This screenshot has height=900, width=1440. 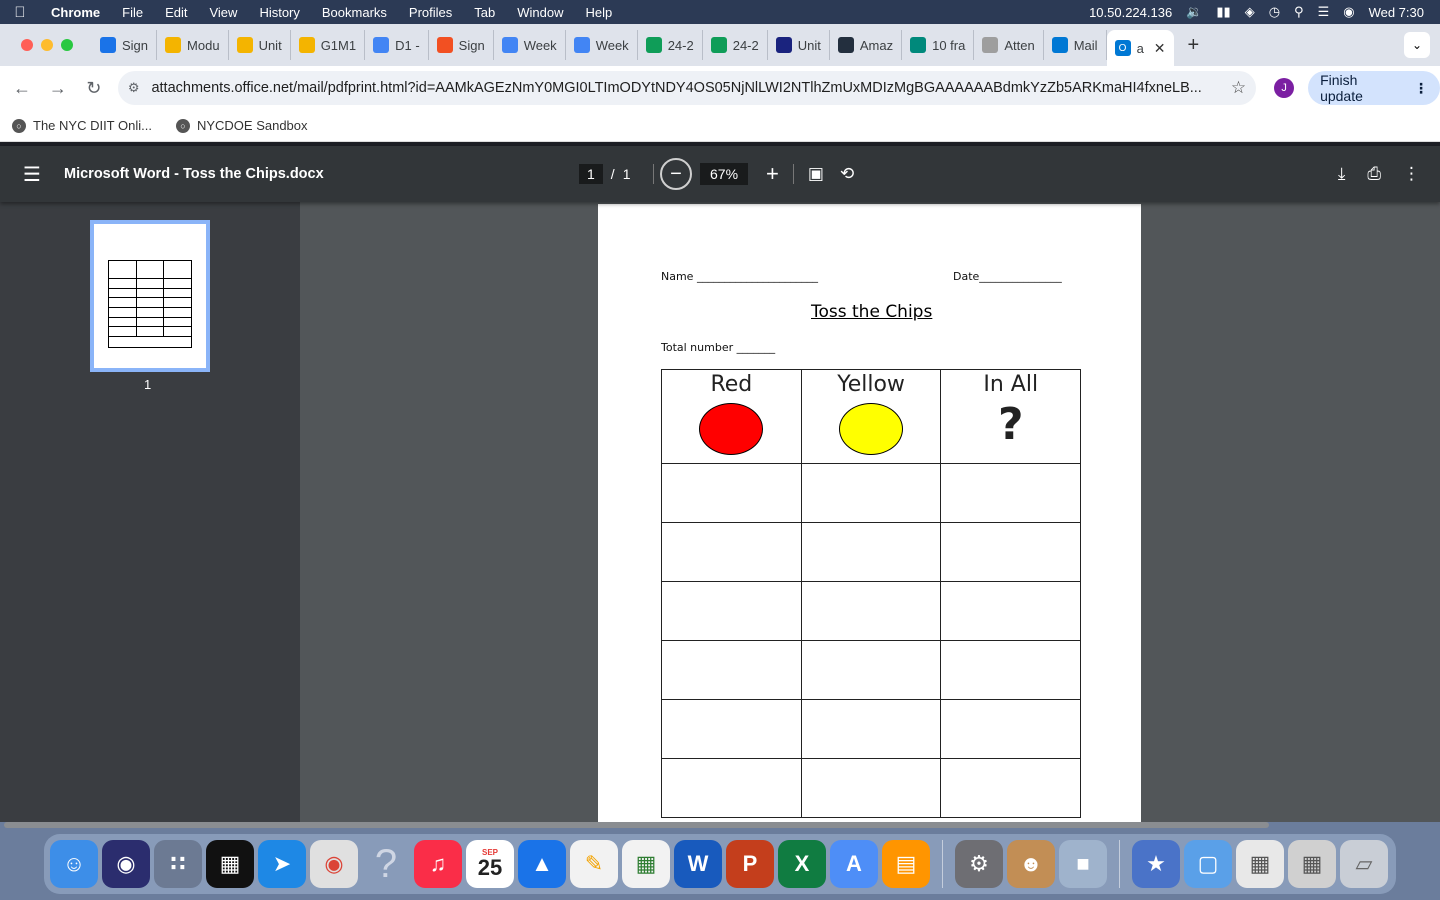 I want to click on browser-tab: Amaz, so click(x=866, y=45).